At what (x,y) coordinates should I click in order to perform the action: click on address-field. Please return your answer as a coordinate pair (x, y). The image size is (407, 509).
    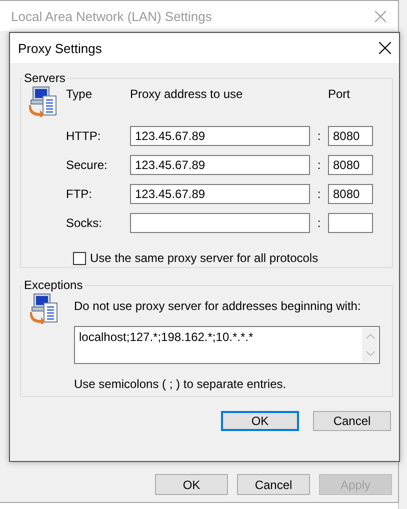
    Looking at the image, I should click on (220, 223).